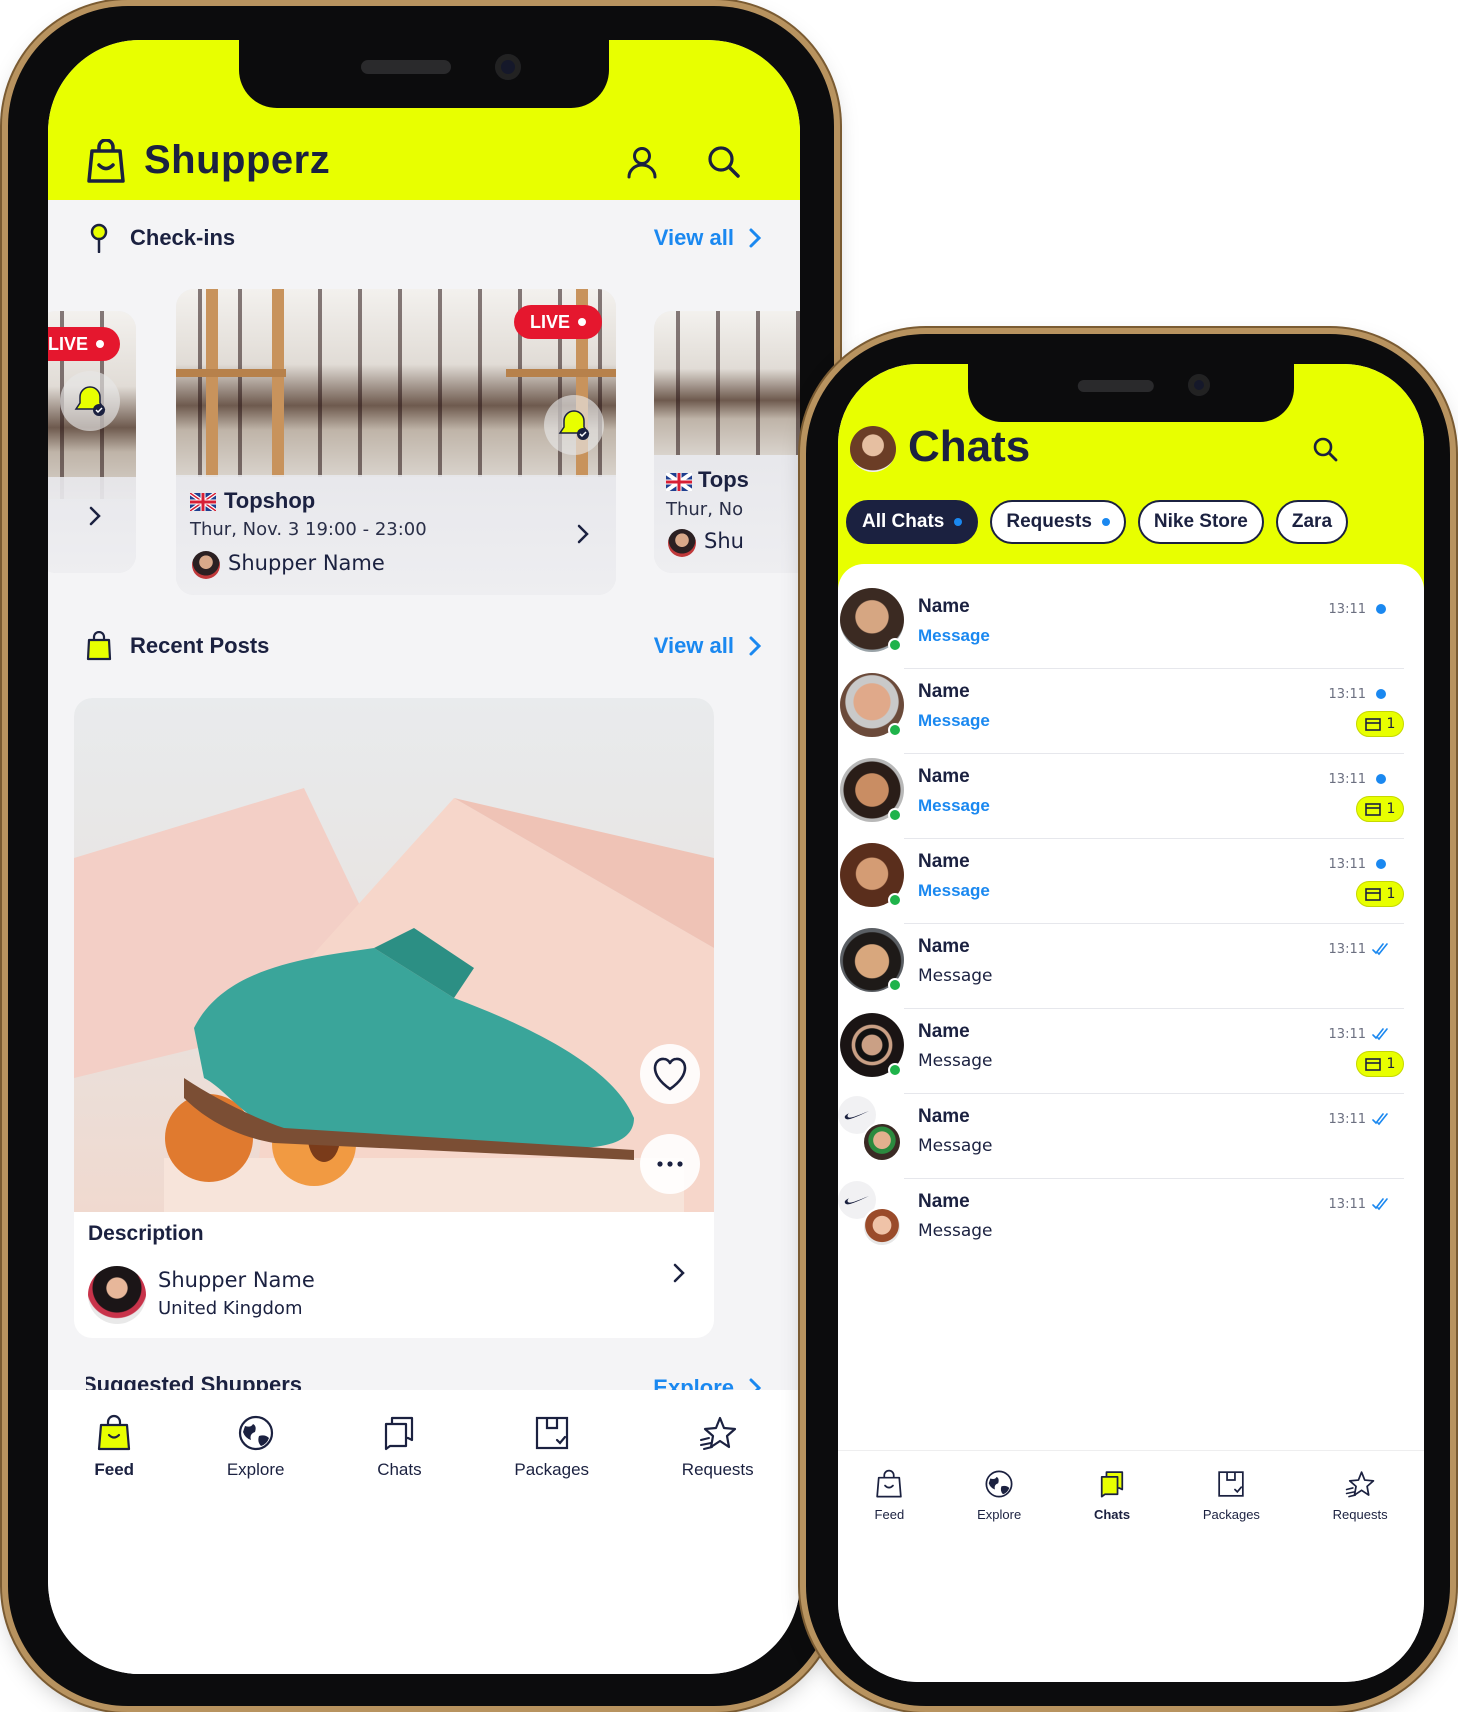 Image resolution: width=1458 pixels, height=1712 pixels. Describe the element at coordinates (200, 645) in the screenshot. I see `recent-posts-title: Recent Posts` at that location.